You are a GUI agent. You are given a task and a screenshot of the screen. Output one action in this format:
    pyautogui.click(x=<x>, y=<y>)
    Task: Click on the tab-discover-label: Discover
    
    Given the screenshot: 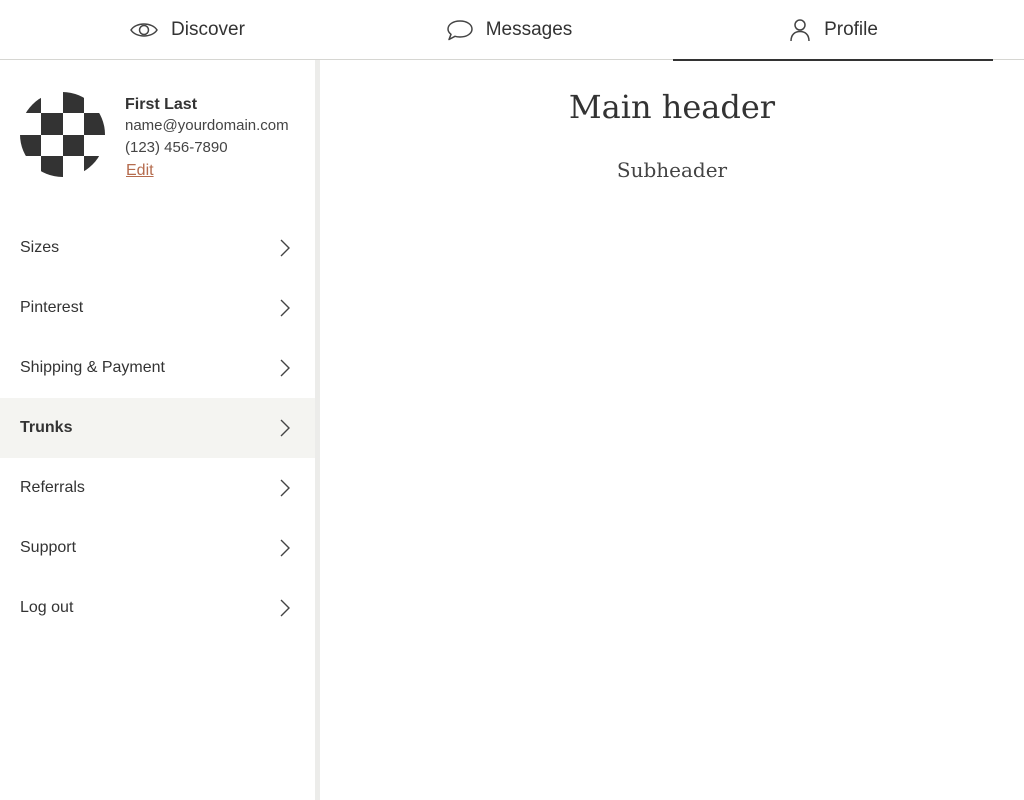 What is the action you would take?
    pyautogui.click(x=208, y=29)
    